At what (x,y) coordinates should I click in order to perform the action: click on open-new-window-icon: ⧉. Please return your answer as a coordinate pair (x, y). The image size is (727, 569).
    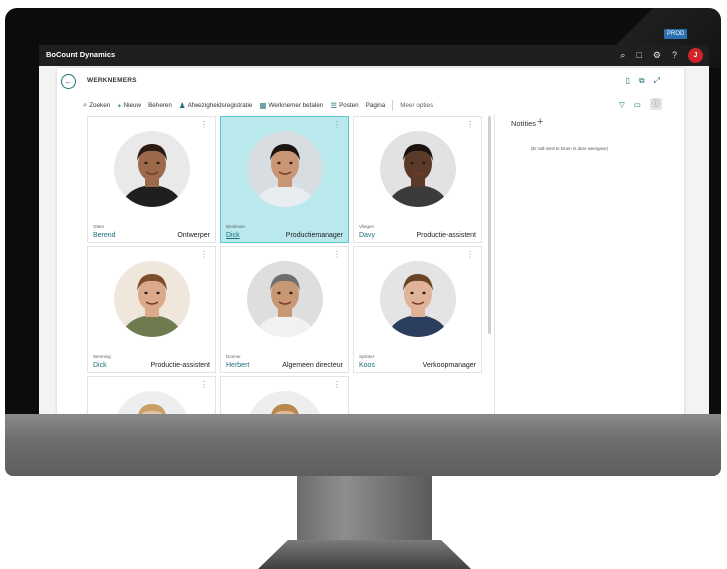
    Looking at the image, I should click on (642, 81).